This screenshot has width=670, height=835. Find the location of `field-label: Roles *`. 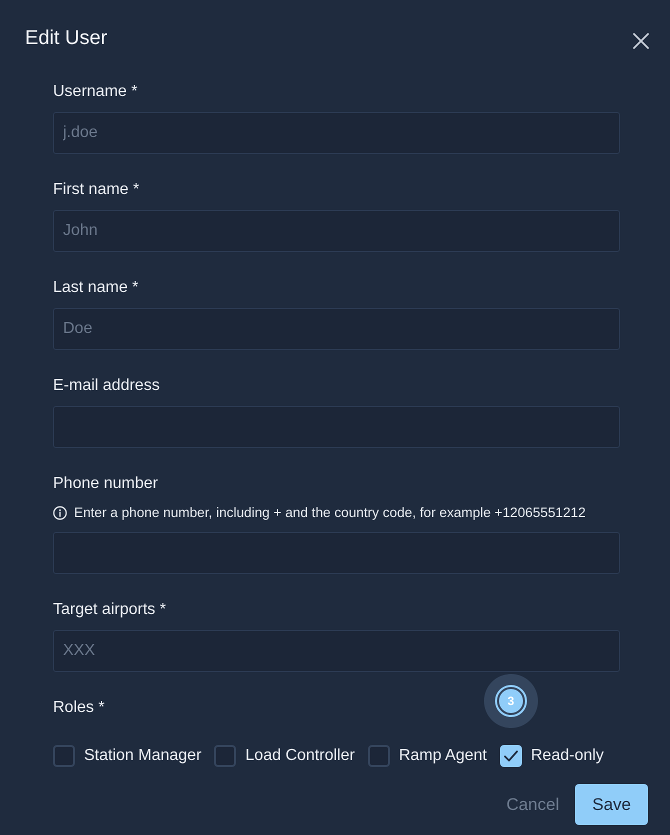

field-label: Roles * is located at coordinates (79, 708).